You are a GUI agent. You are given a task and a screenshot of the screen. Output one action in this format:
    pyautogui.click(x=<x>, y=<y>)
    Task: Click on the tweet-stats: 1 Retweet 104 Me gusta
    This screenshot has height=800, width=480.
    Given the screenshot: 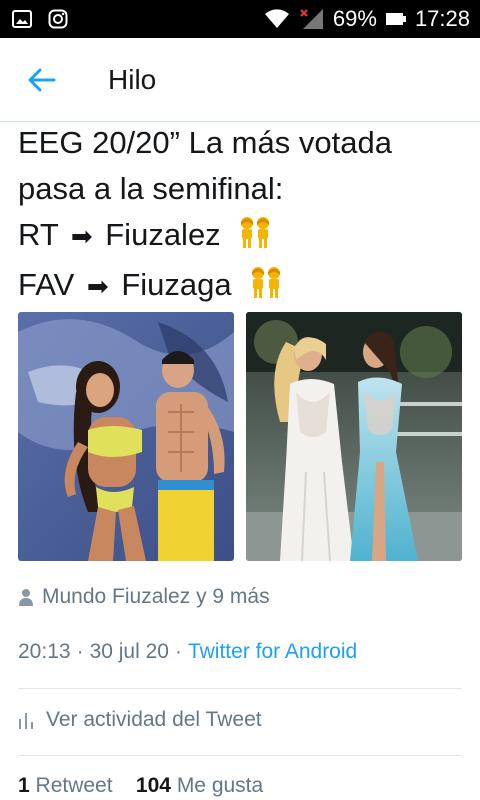 What is the action you would take?
    pyautogui.click(x=140, y=786)
    